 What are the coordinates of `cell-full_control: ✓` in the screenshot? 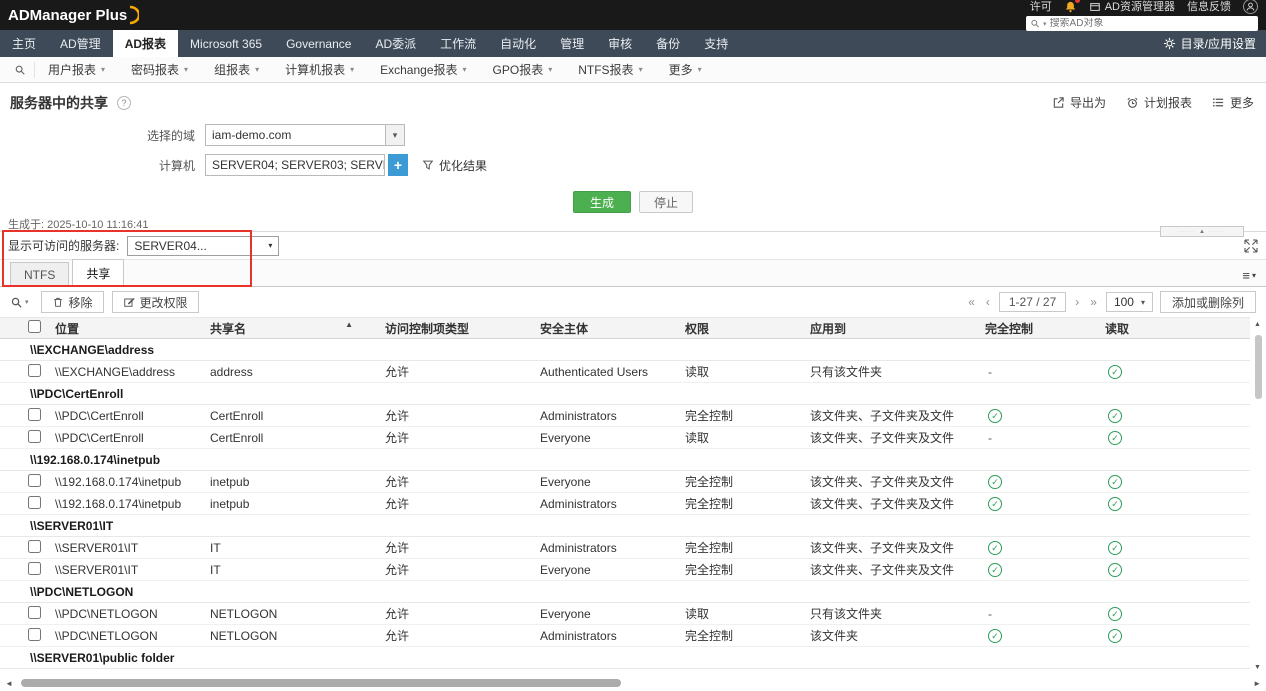 It's located at (1040, 569).